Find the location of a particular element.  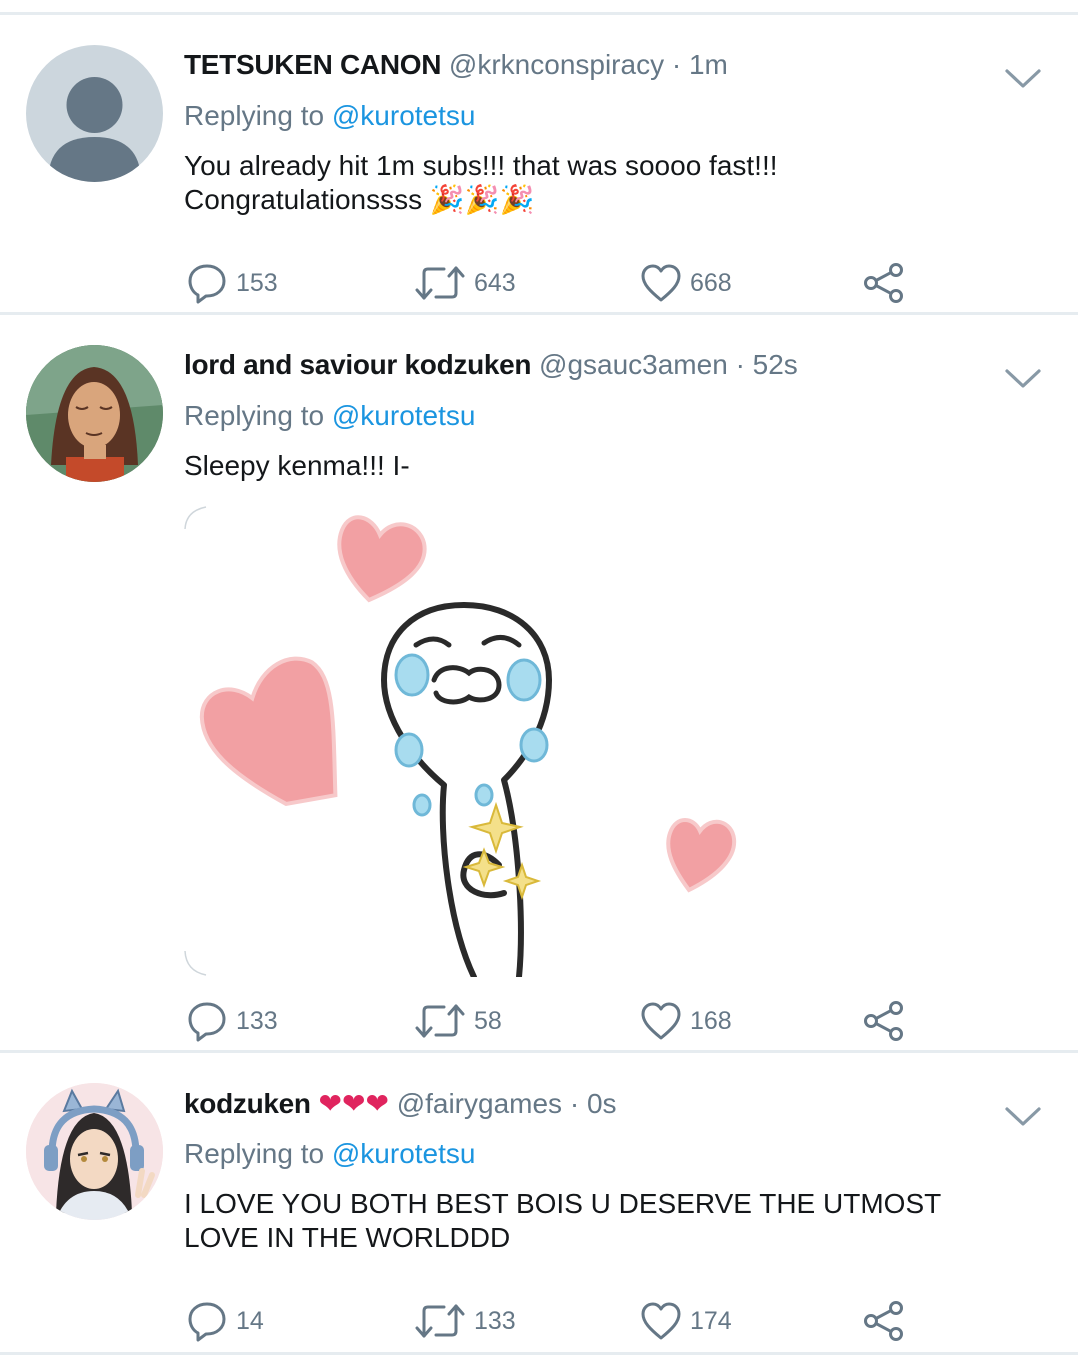

tweet-text-line: Sleepy kenma!!! I- is located at coordinates (297, 465).